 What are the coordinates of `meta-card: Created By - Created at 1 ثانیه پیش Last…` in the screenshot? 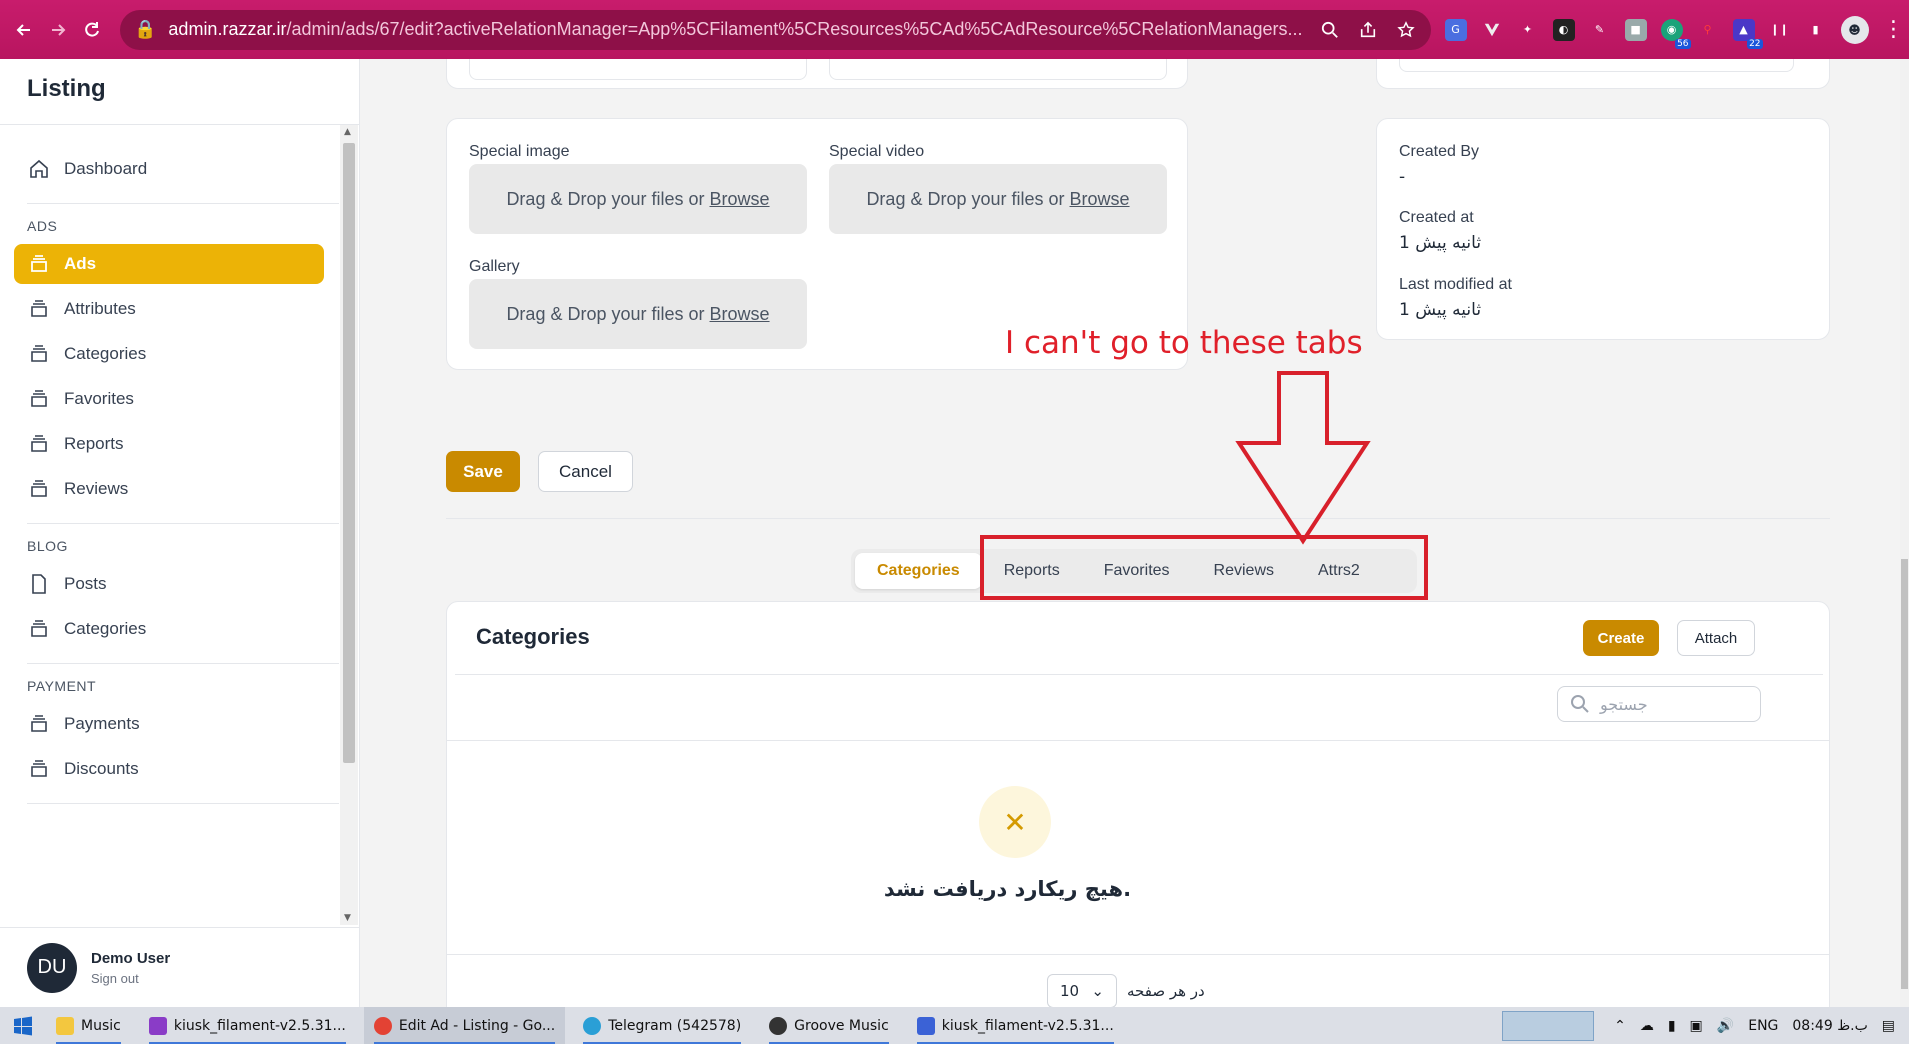 It's located at (1603, 229).